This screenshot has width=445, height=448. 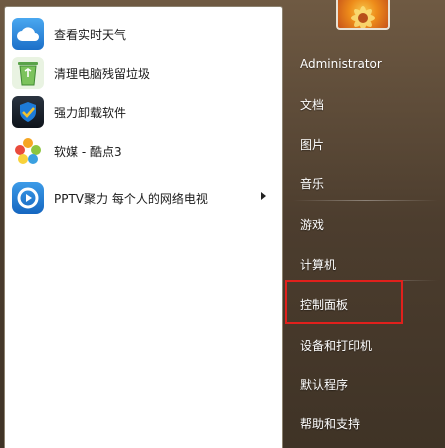 What do you see at coordinates (312, 144) in the screenshot?
I see `pictures-link: 图片` at bounding box center [312, 144].